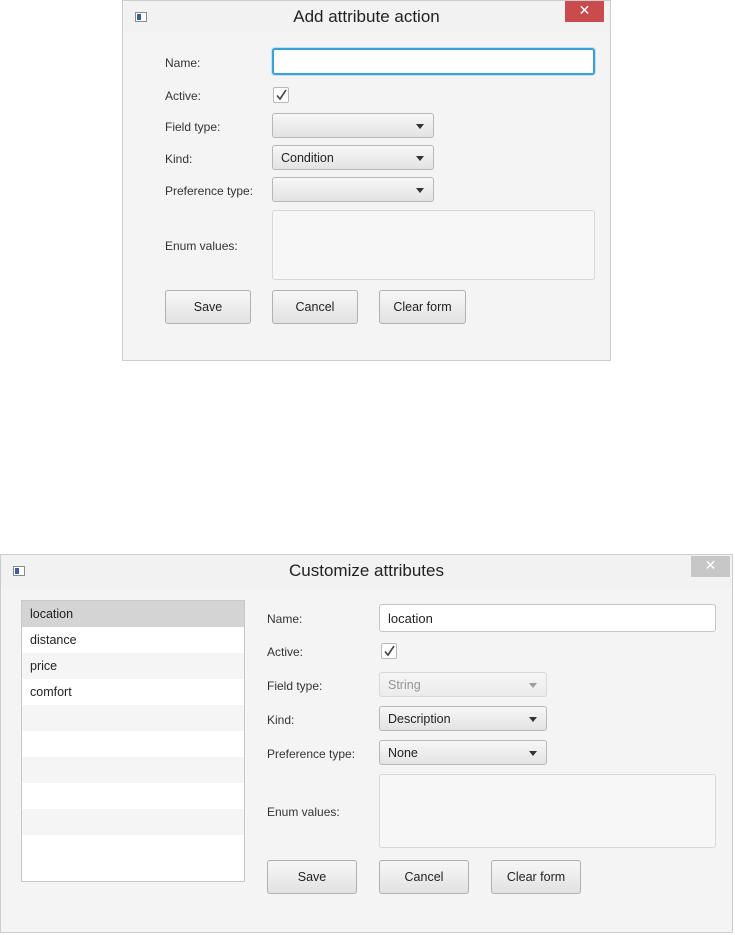  What do you see at coordinates (463, 718) in the screenshot?
I see `kind-select: Description` at bounding box center [463, 718].